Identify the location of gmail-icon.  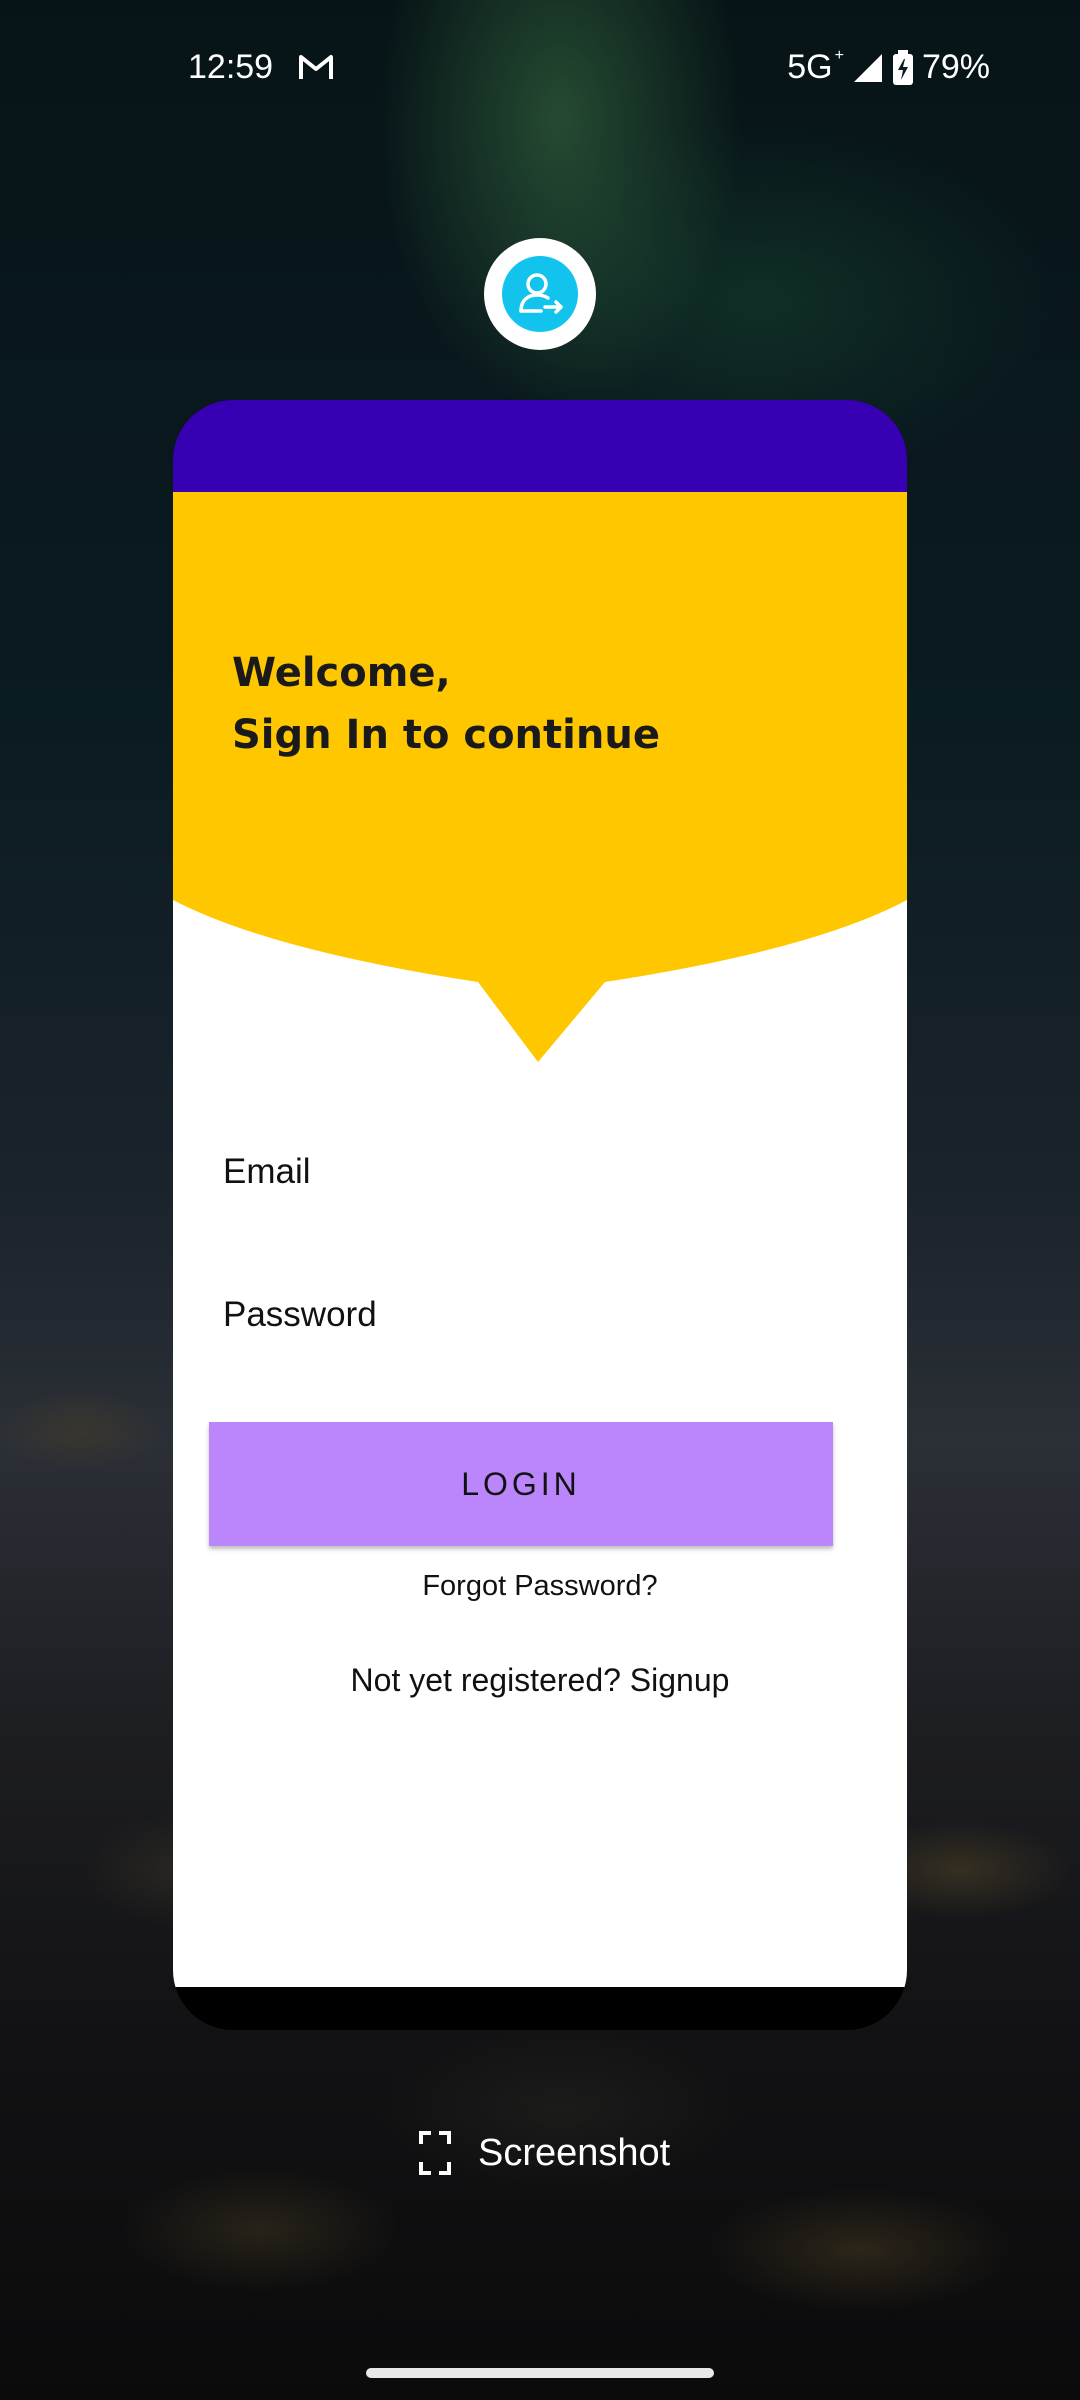
(316, 67).